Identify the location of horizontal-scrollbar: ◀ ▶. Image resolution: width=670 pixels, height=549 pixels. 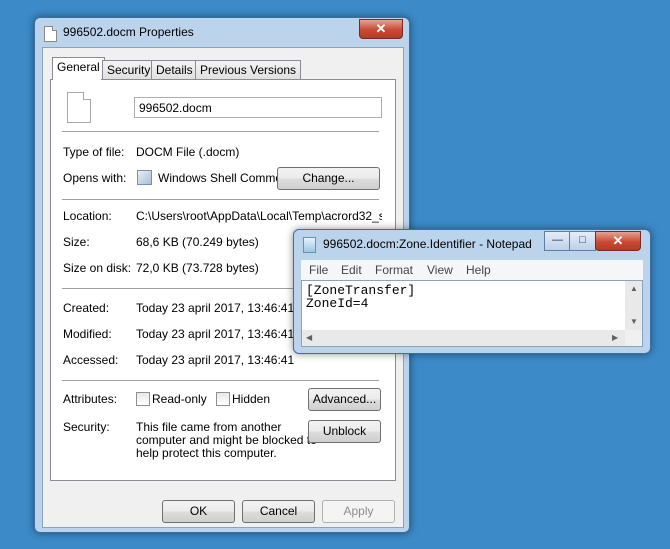
(463, 338).